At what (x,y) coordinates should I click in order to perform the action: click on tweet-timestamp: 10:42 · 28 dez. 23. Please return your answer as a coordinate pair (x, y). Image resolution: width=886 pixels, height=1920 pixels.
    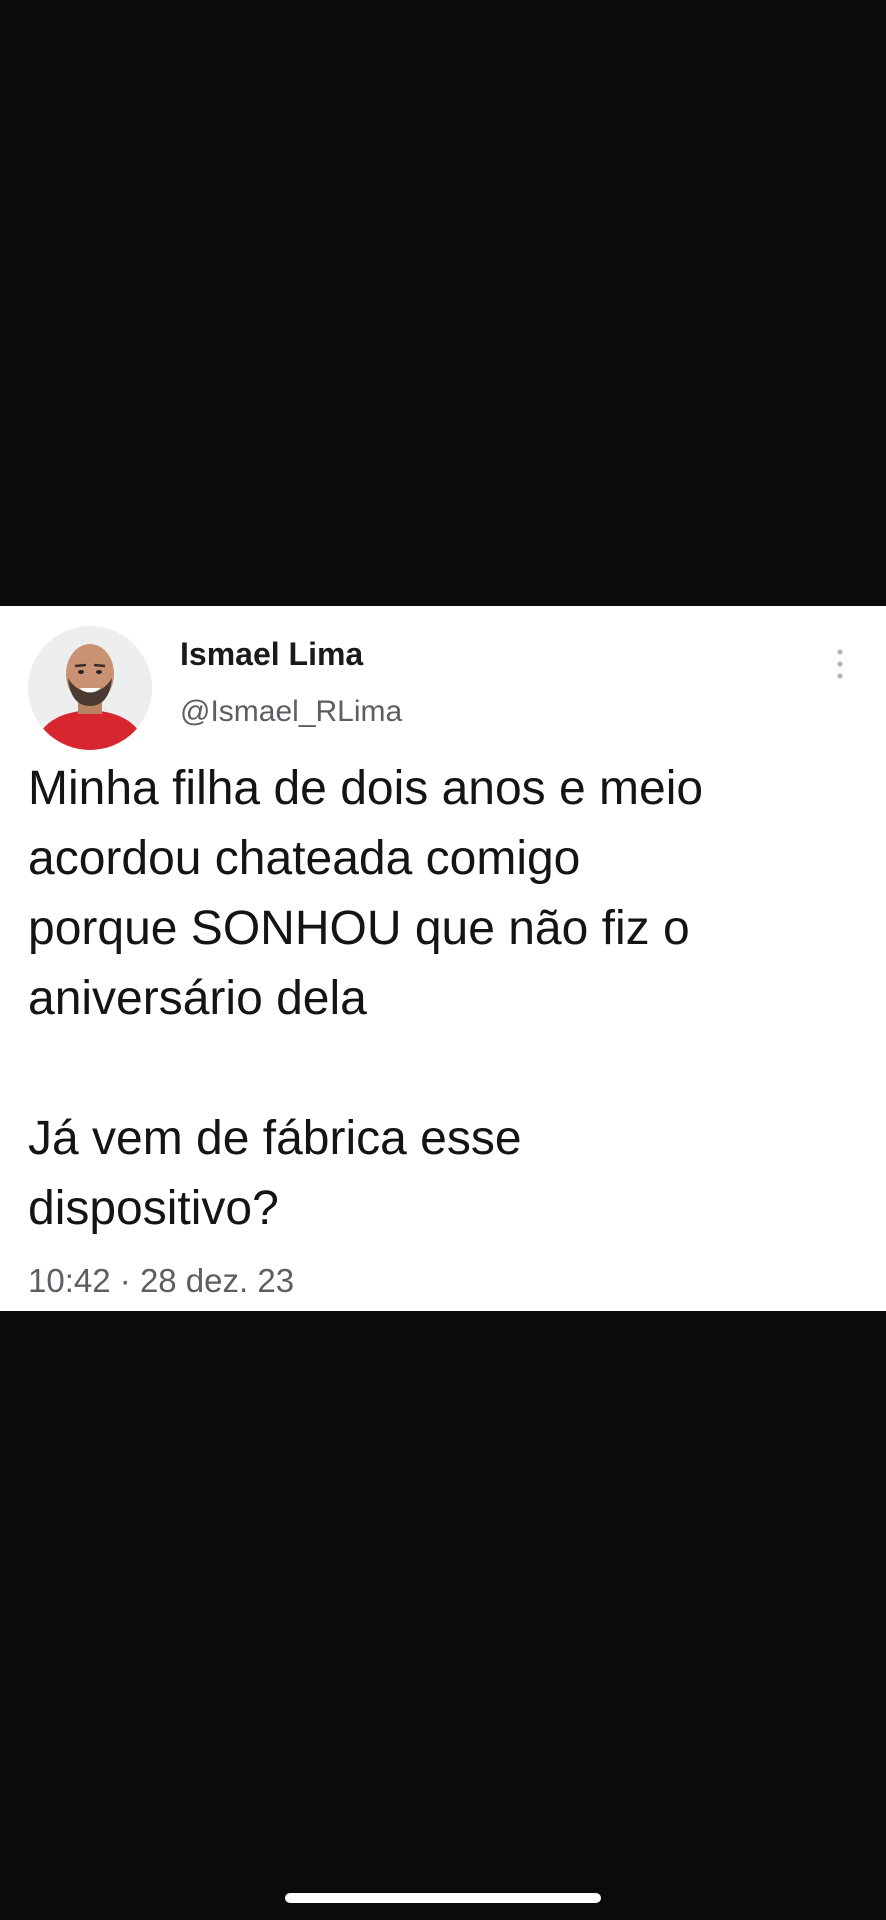
    Looking at the image, I should click on (161, 1281).